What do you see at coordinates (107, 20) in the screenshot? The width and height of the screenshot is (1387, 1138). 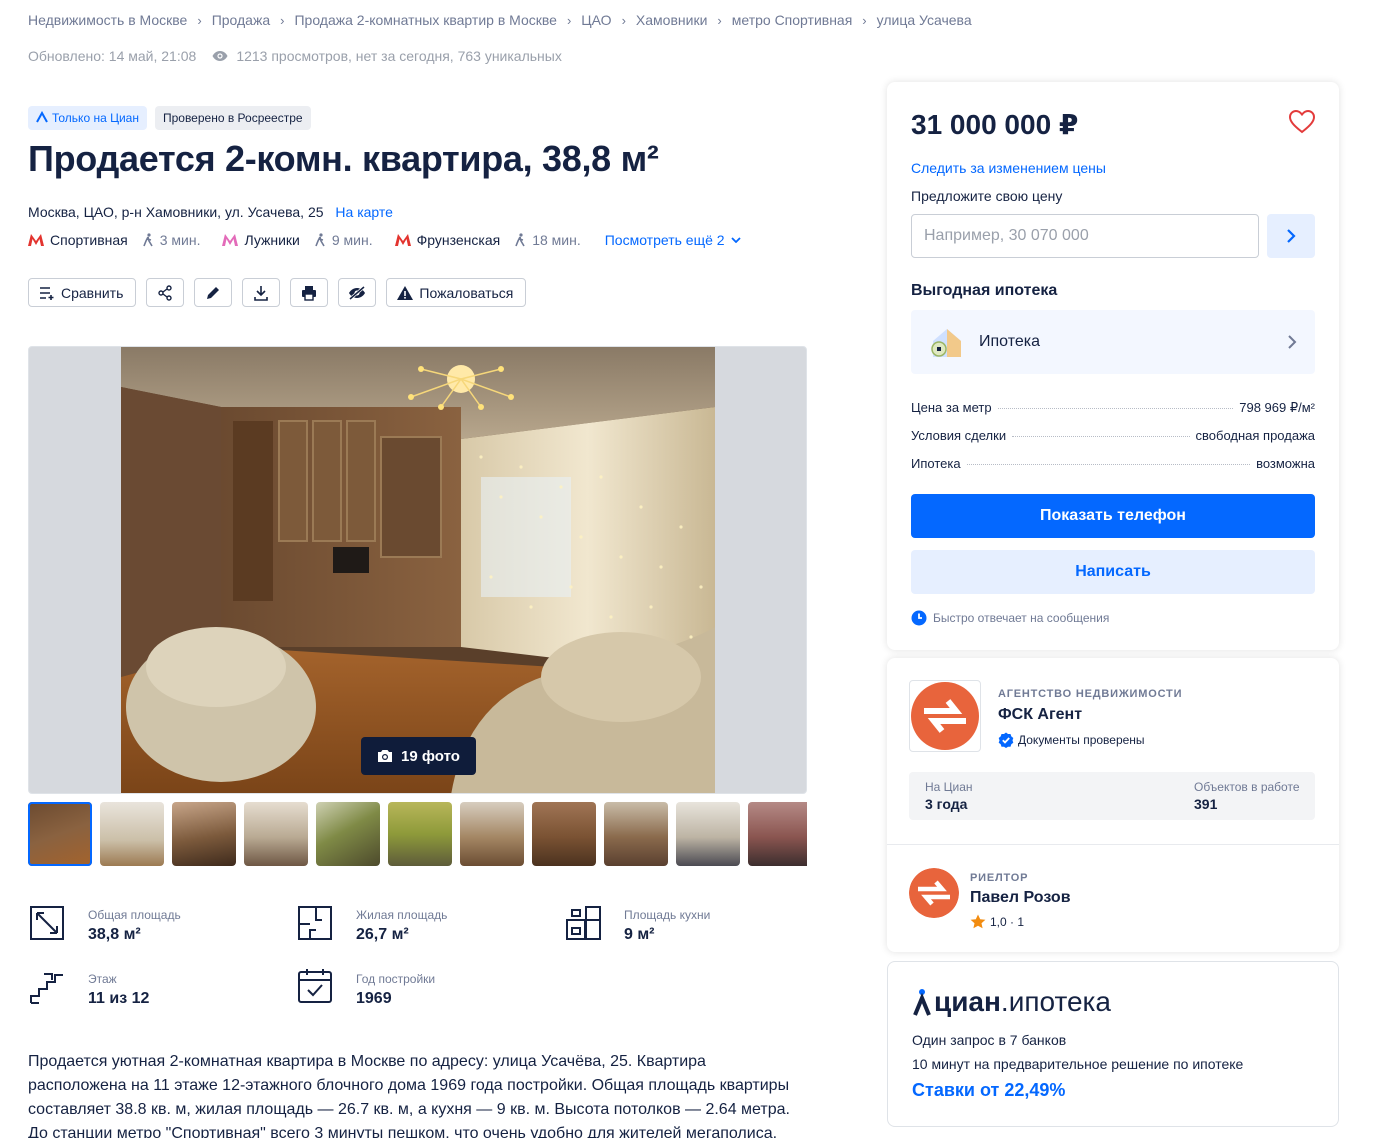 I see `breadcrumb-item: Недвижимость в Москве` at bounding box center [107, 20].